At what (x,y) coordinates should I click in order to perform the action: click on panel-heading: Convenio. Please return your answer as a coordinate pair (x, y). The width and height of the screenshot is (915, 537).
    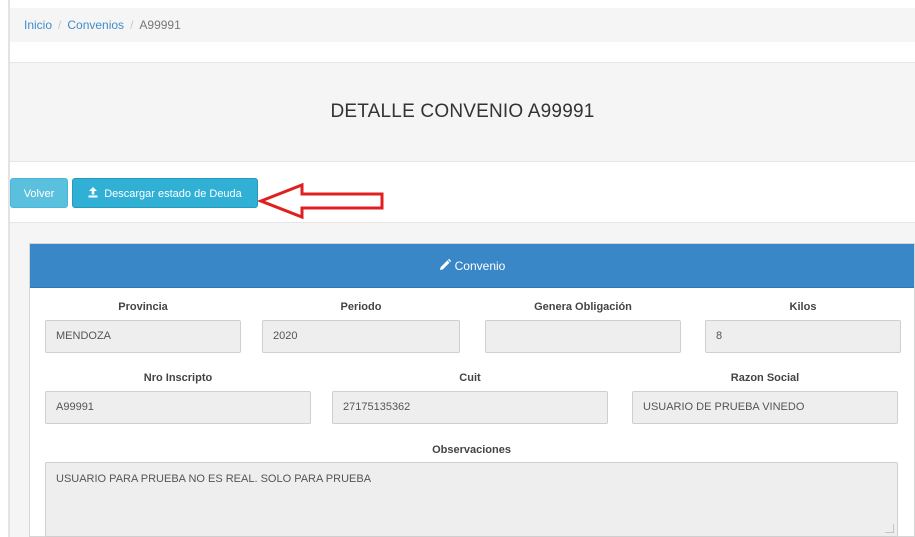
    Looking at the image, I should click on (472, 266).